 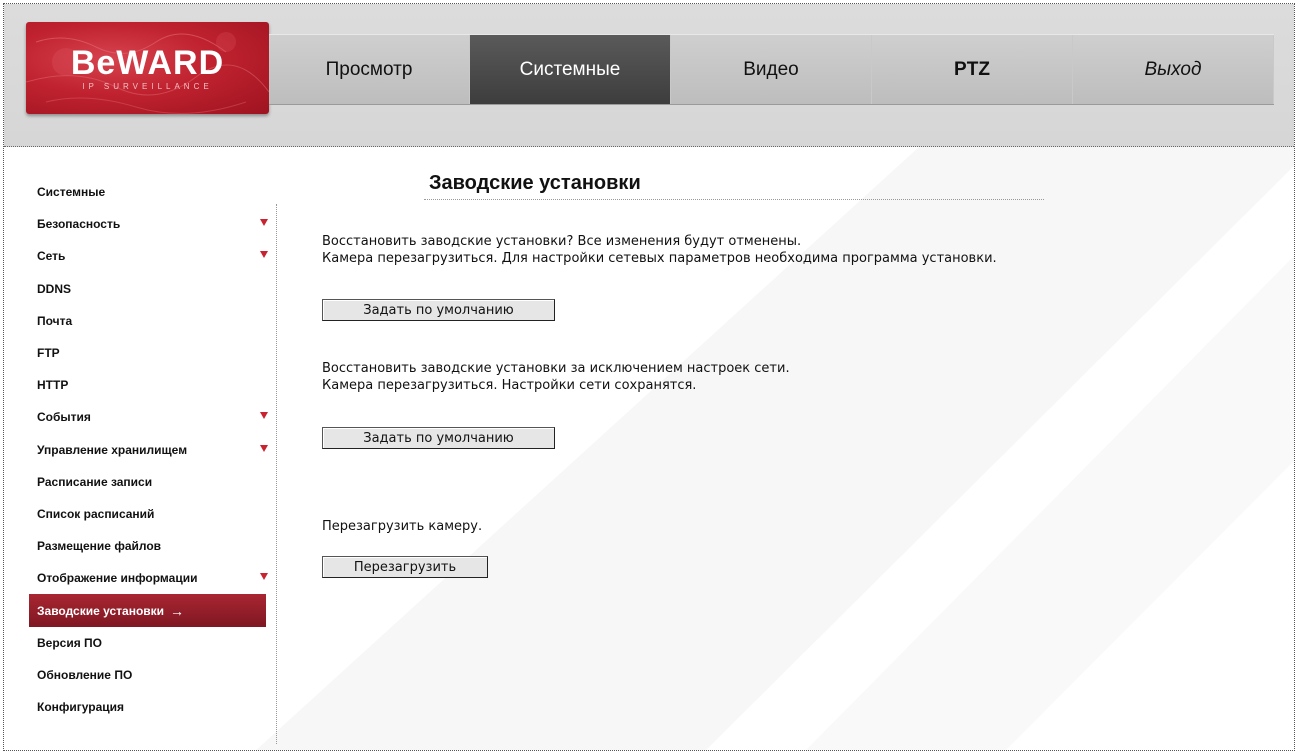 I want to click on sidebar-item-system: Системные, so click(x=151, y=192).